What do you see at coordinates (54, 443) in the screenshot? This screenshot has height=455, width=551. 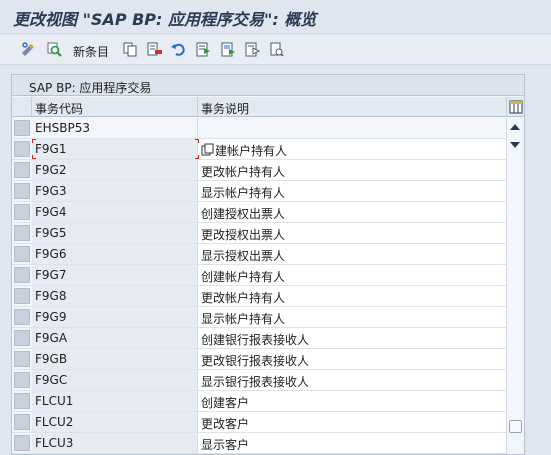 I see `cell-code: FLCU3` at bounding box center [54, 443].